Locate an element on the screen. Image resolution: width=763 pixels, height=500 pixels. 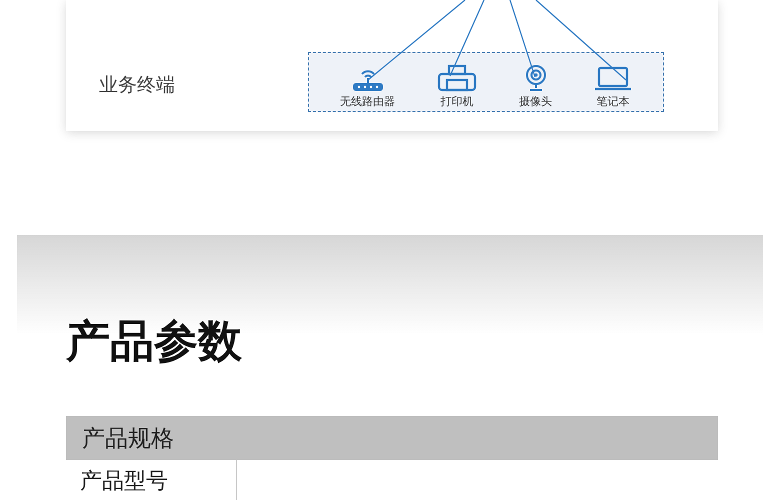
device-label: 无线路由器 is located at coordinates (367, 101).